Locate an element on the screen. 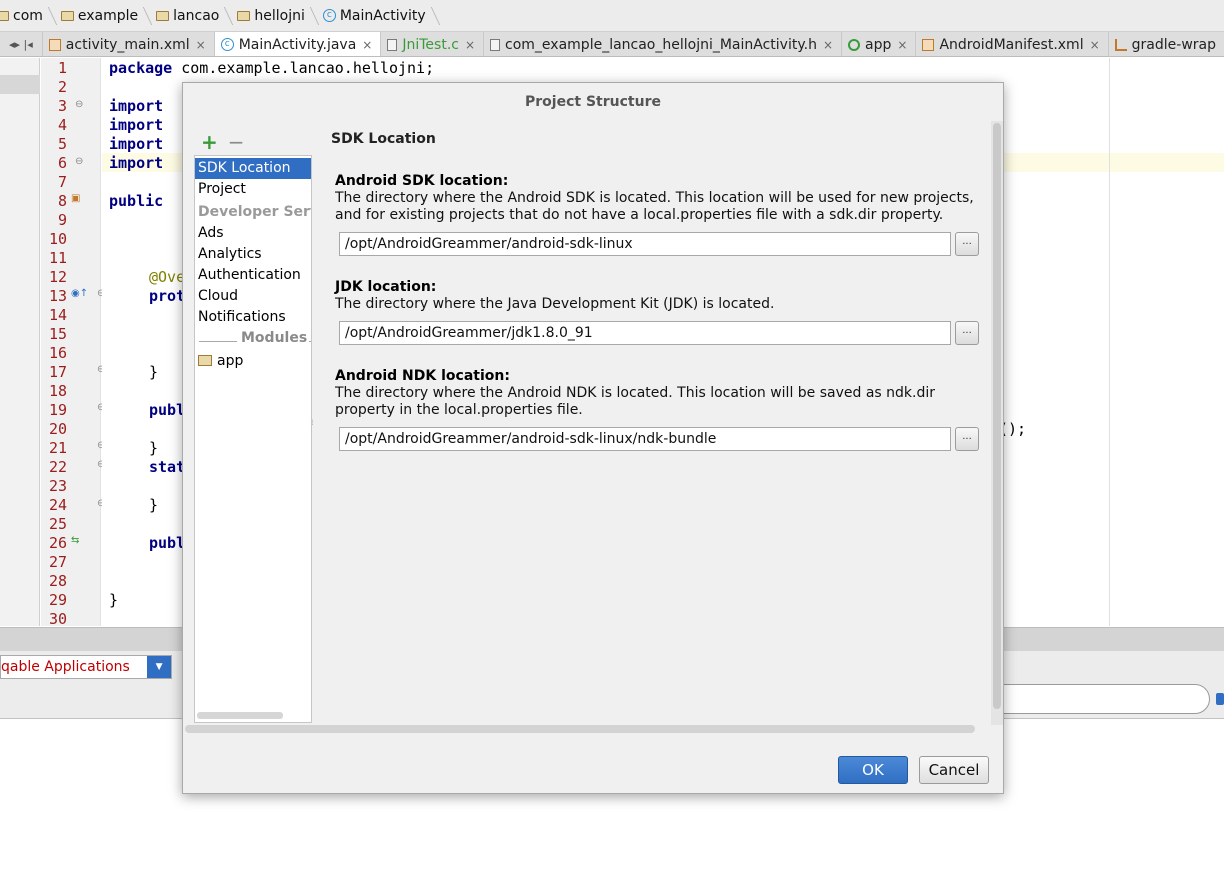 The image size is (1224, 895). code-line-29: } is located at coordinates (114, 600).